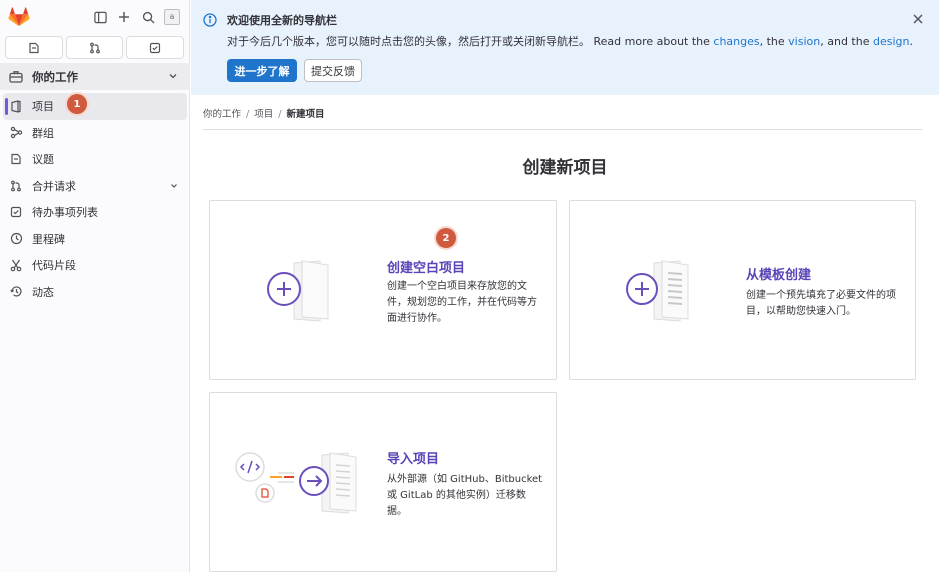  Describe the element at coordinates (333, 70) in the screenshot. I see `feedback-button: 提交反馈` at that location.